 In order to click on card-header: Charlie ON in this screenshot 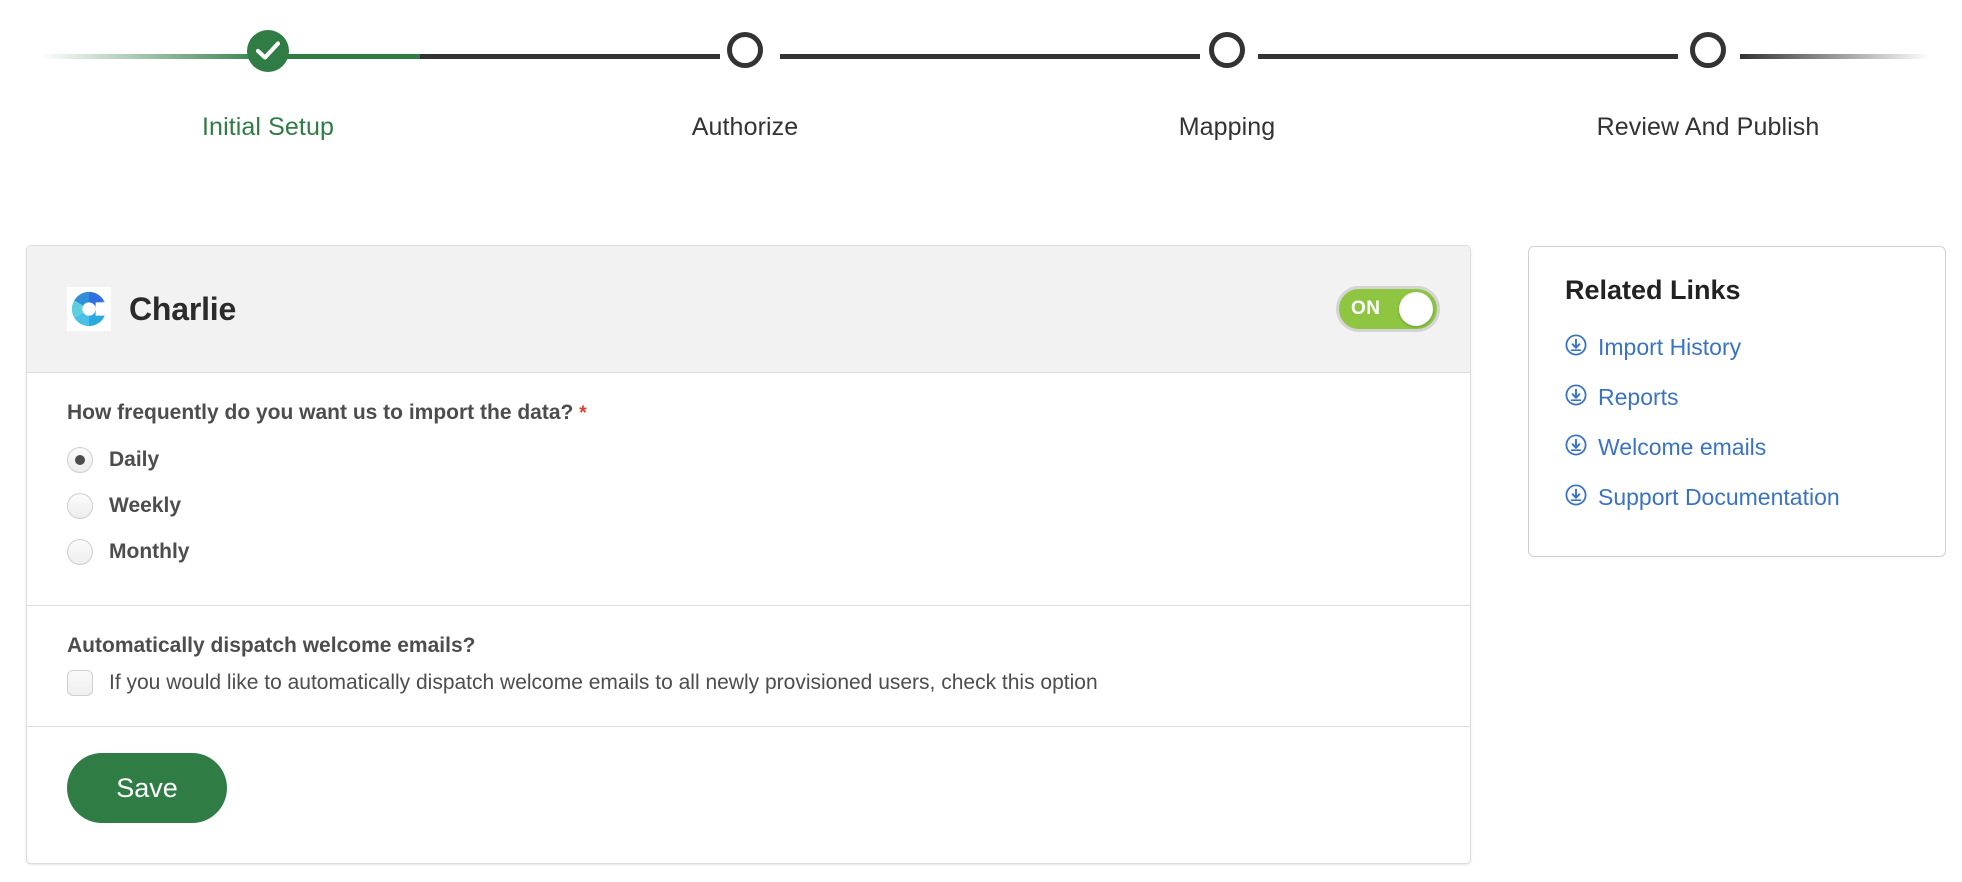, I will do `click(748, 309)`.